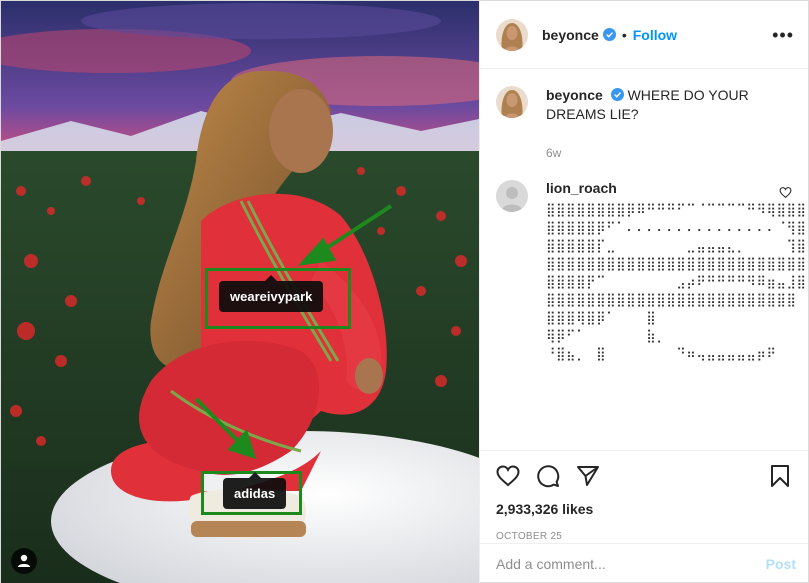 This screenshot has width=809, height=583. What do you see at coordinates (271, 293) in the screenshot?
I see `tag-label-weareivypark: weareivypark` at bounding box center [271, 293].